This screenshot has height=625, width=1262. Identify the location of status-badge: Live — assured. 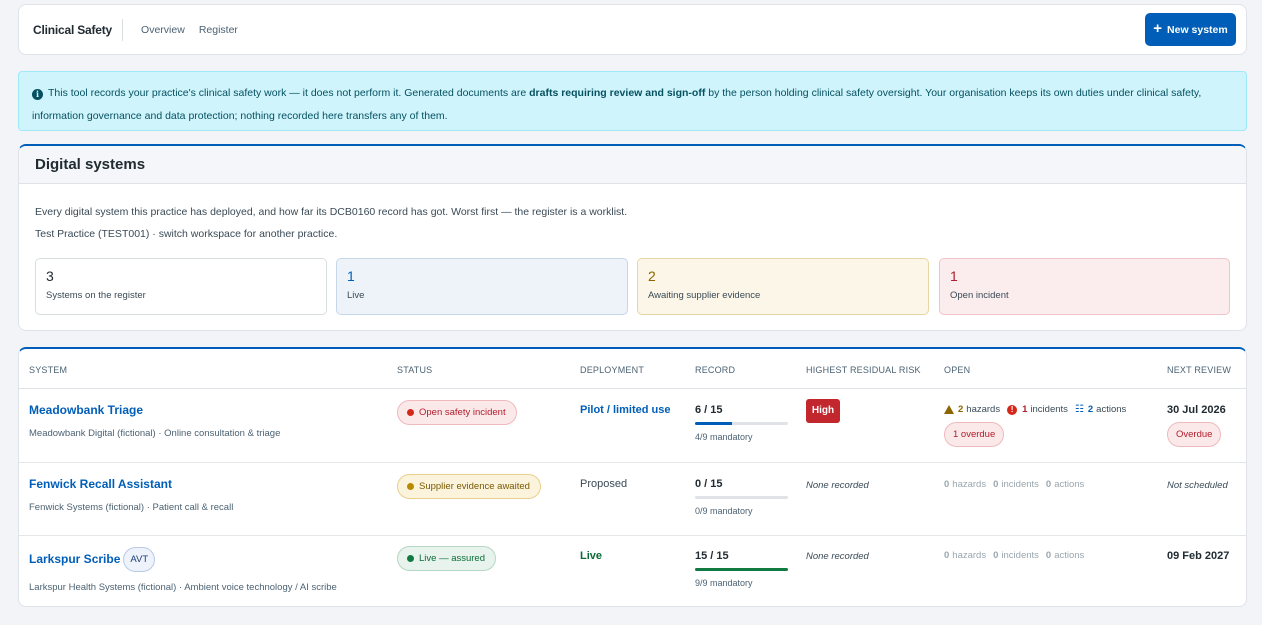
(447, 558).